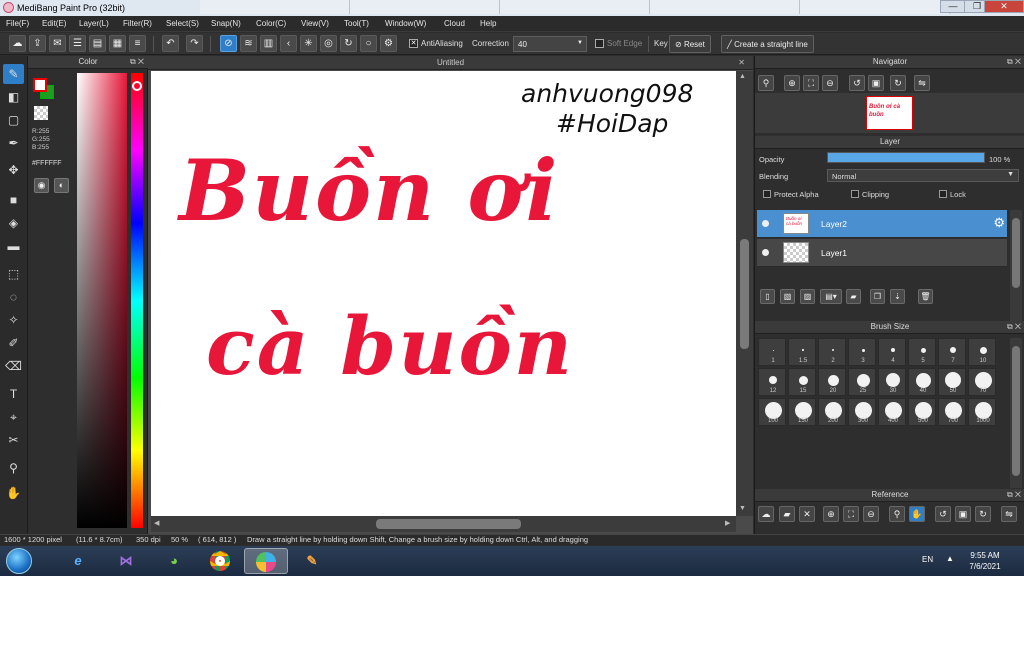 The height and width of the screenshot is (661, 1024). Describe the element at coordinates (137, 300) in the screenshot. I see `hue-slider` at that location.